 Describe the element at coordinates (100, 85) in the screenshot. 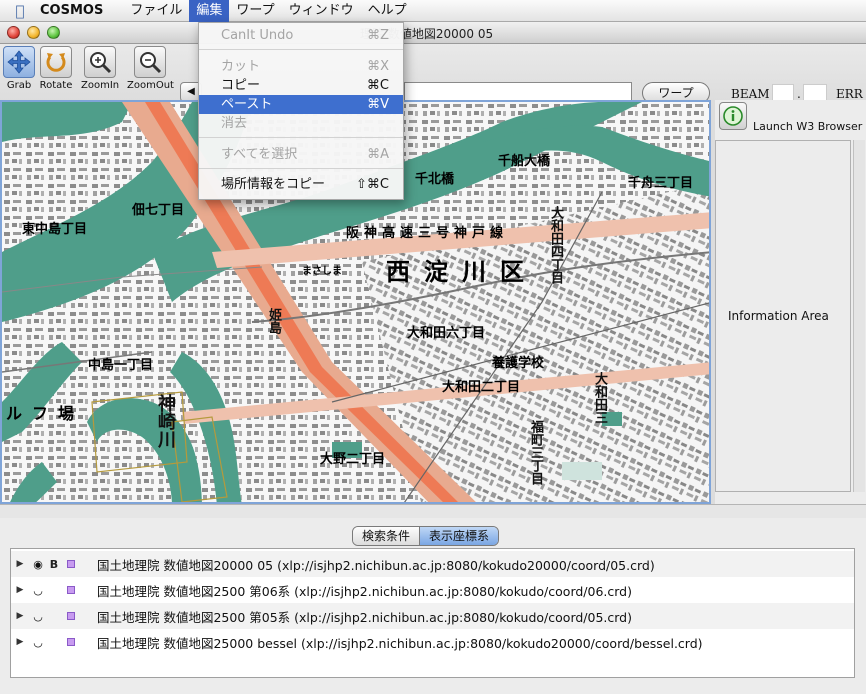

I see `zoomin-tool-label: ZoomIn` at that location.